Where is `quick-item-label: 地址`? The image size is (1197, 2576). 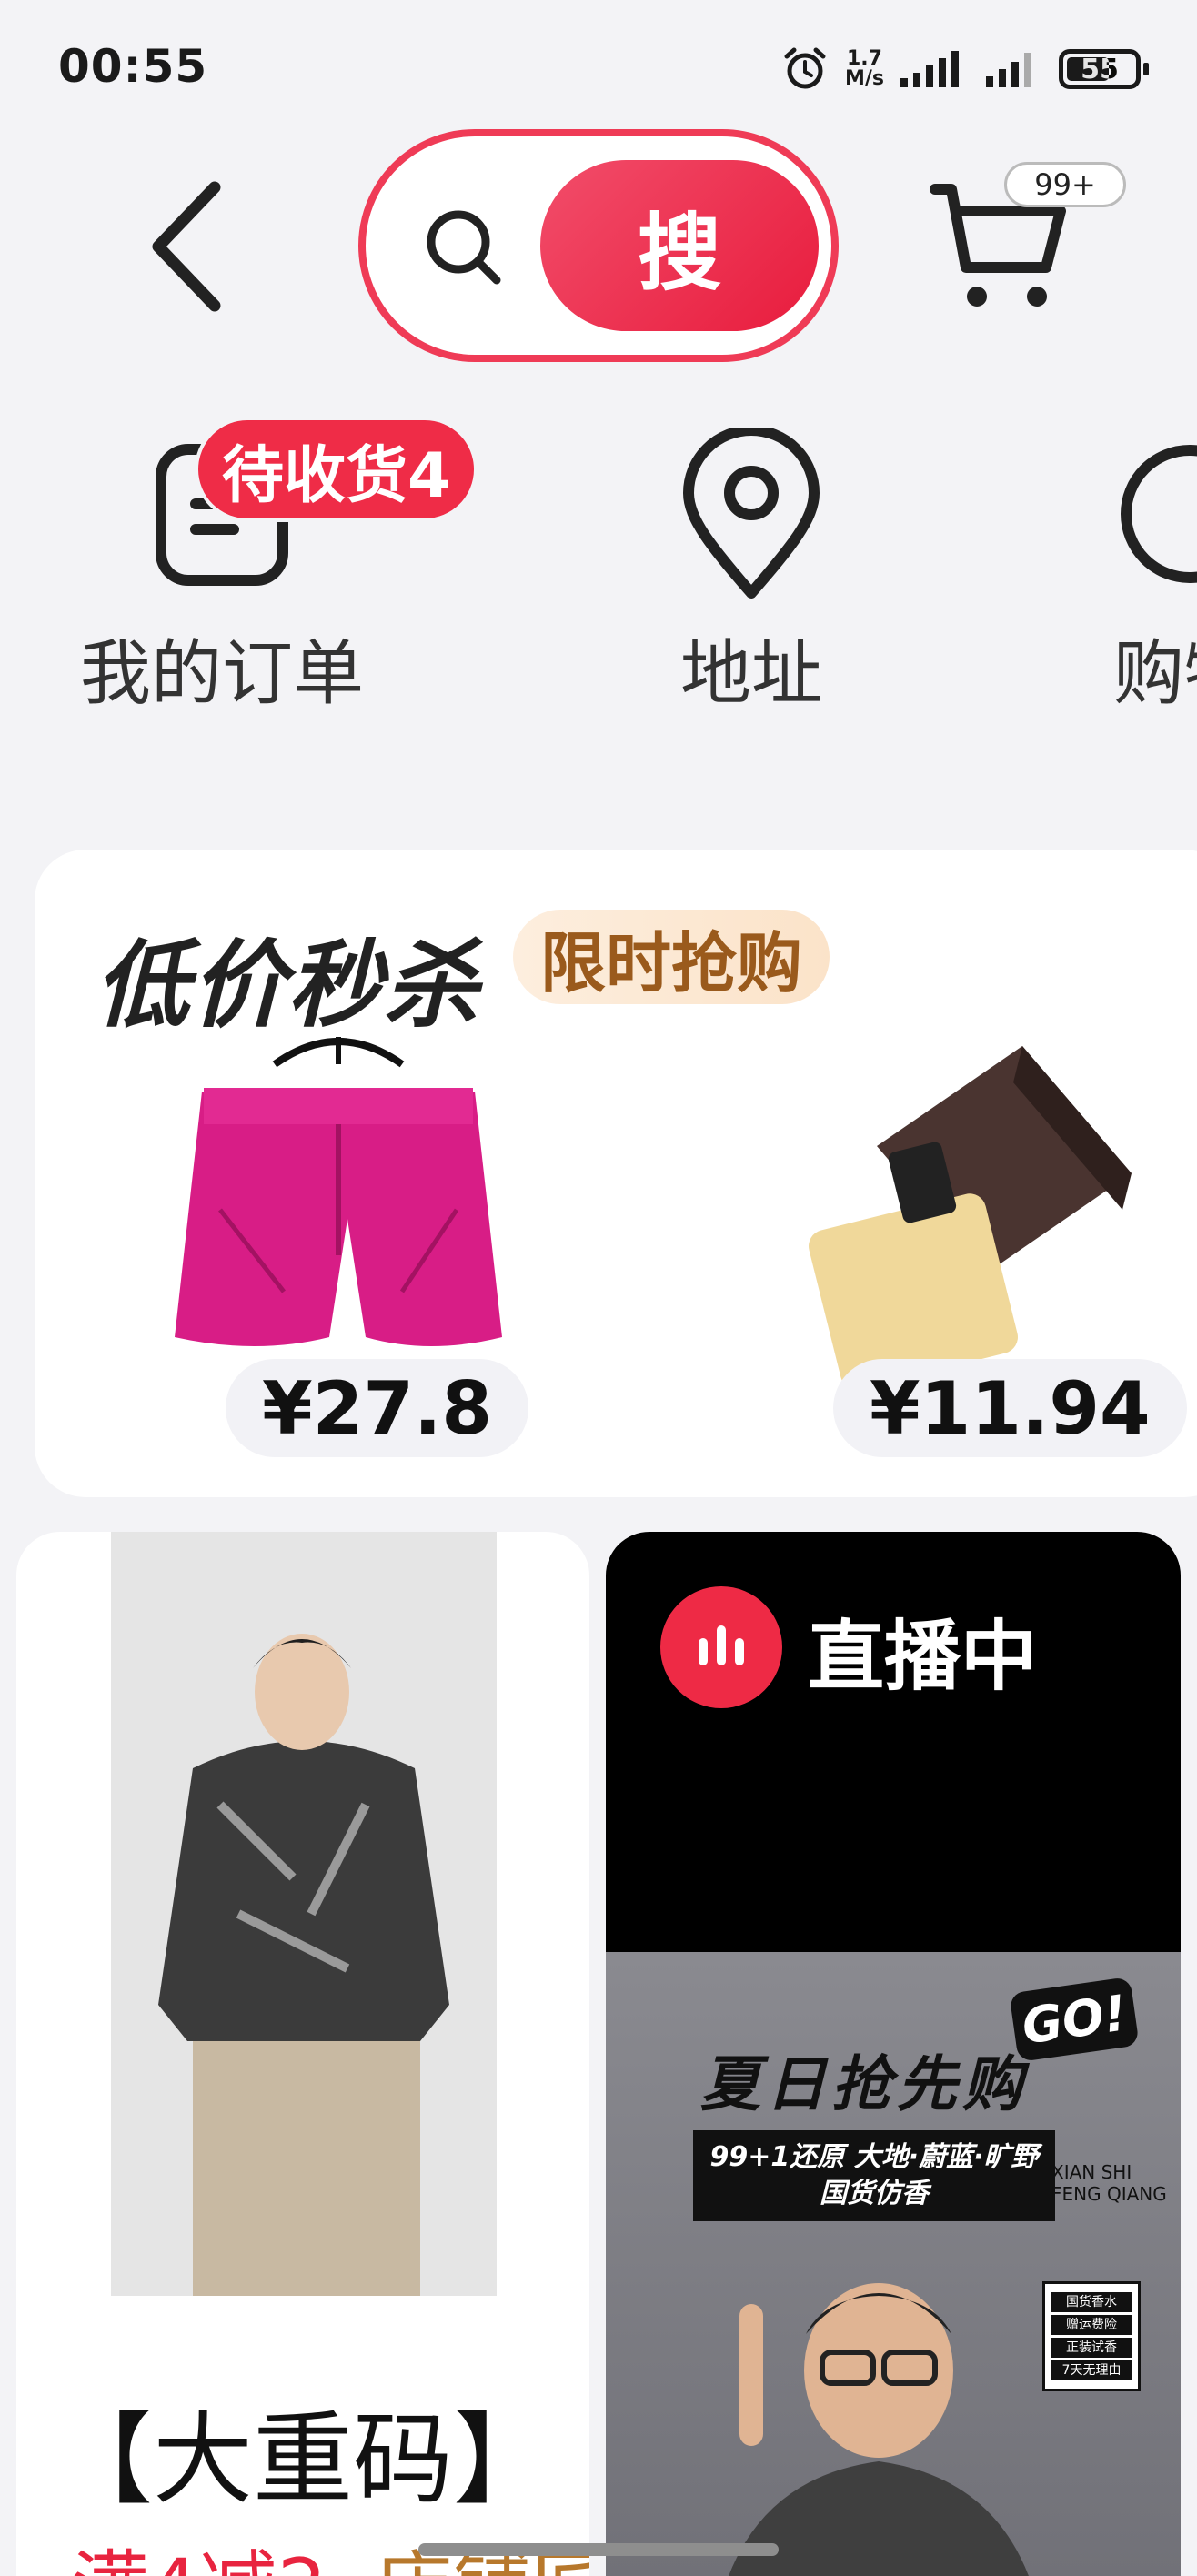
quick-item-label: 地址 is located at coordinates (750, 674).